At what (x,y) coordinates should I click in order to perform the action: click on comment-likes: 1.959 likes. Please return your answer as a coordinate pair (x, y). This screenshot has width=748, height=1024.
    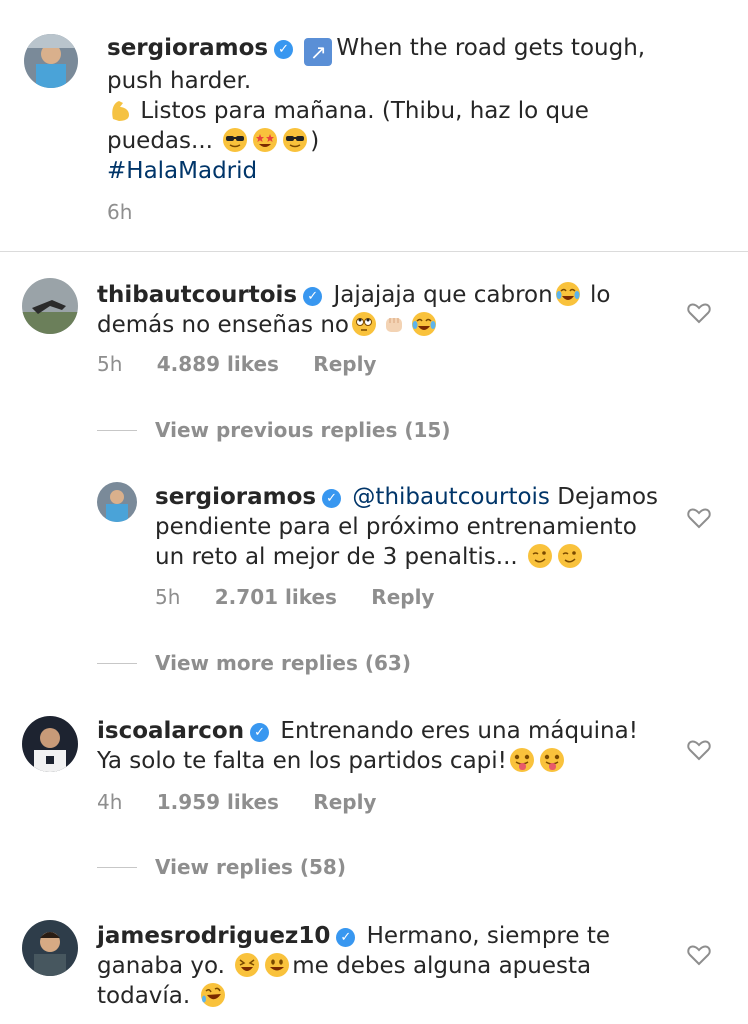
    Looking at the image, I should click on (218, 802).